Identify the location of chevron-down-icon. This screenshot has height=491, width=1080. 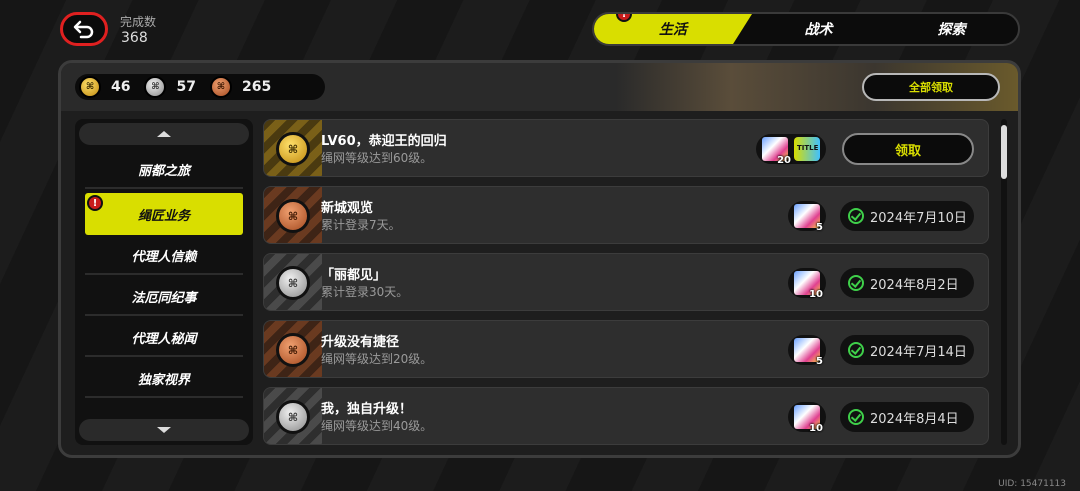
(164, 430).